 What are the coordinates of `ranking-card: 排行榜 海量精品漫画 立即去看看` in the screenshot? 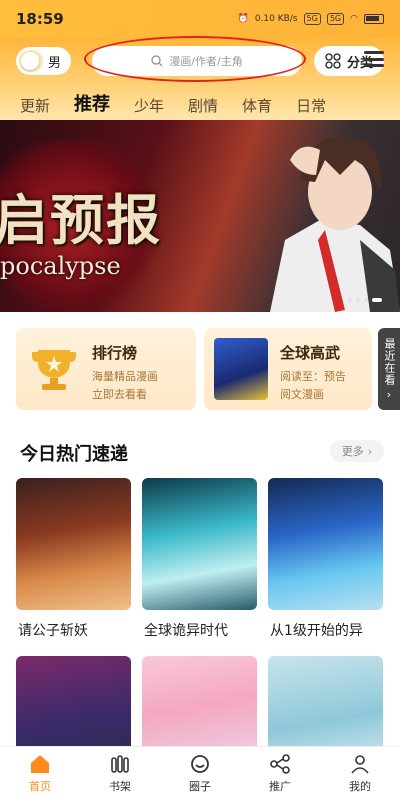 It's located at (106, 369).